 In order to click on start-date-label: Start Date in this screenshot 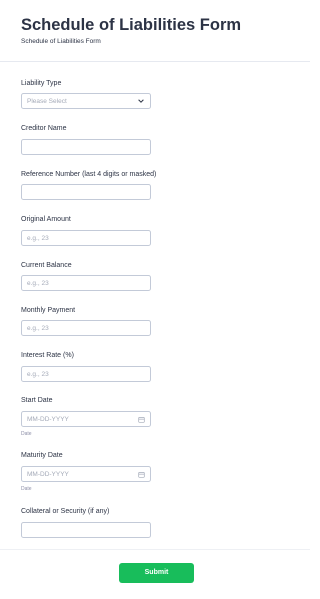, I will do `click(37, 400)`.